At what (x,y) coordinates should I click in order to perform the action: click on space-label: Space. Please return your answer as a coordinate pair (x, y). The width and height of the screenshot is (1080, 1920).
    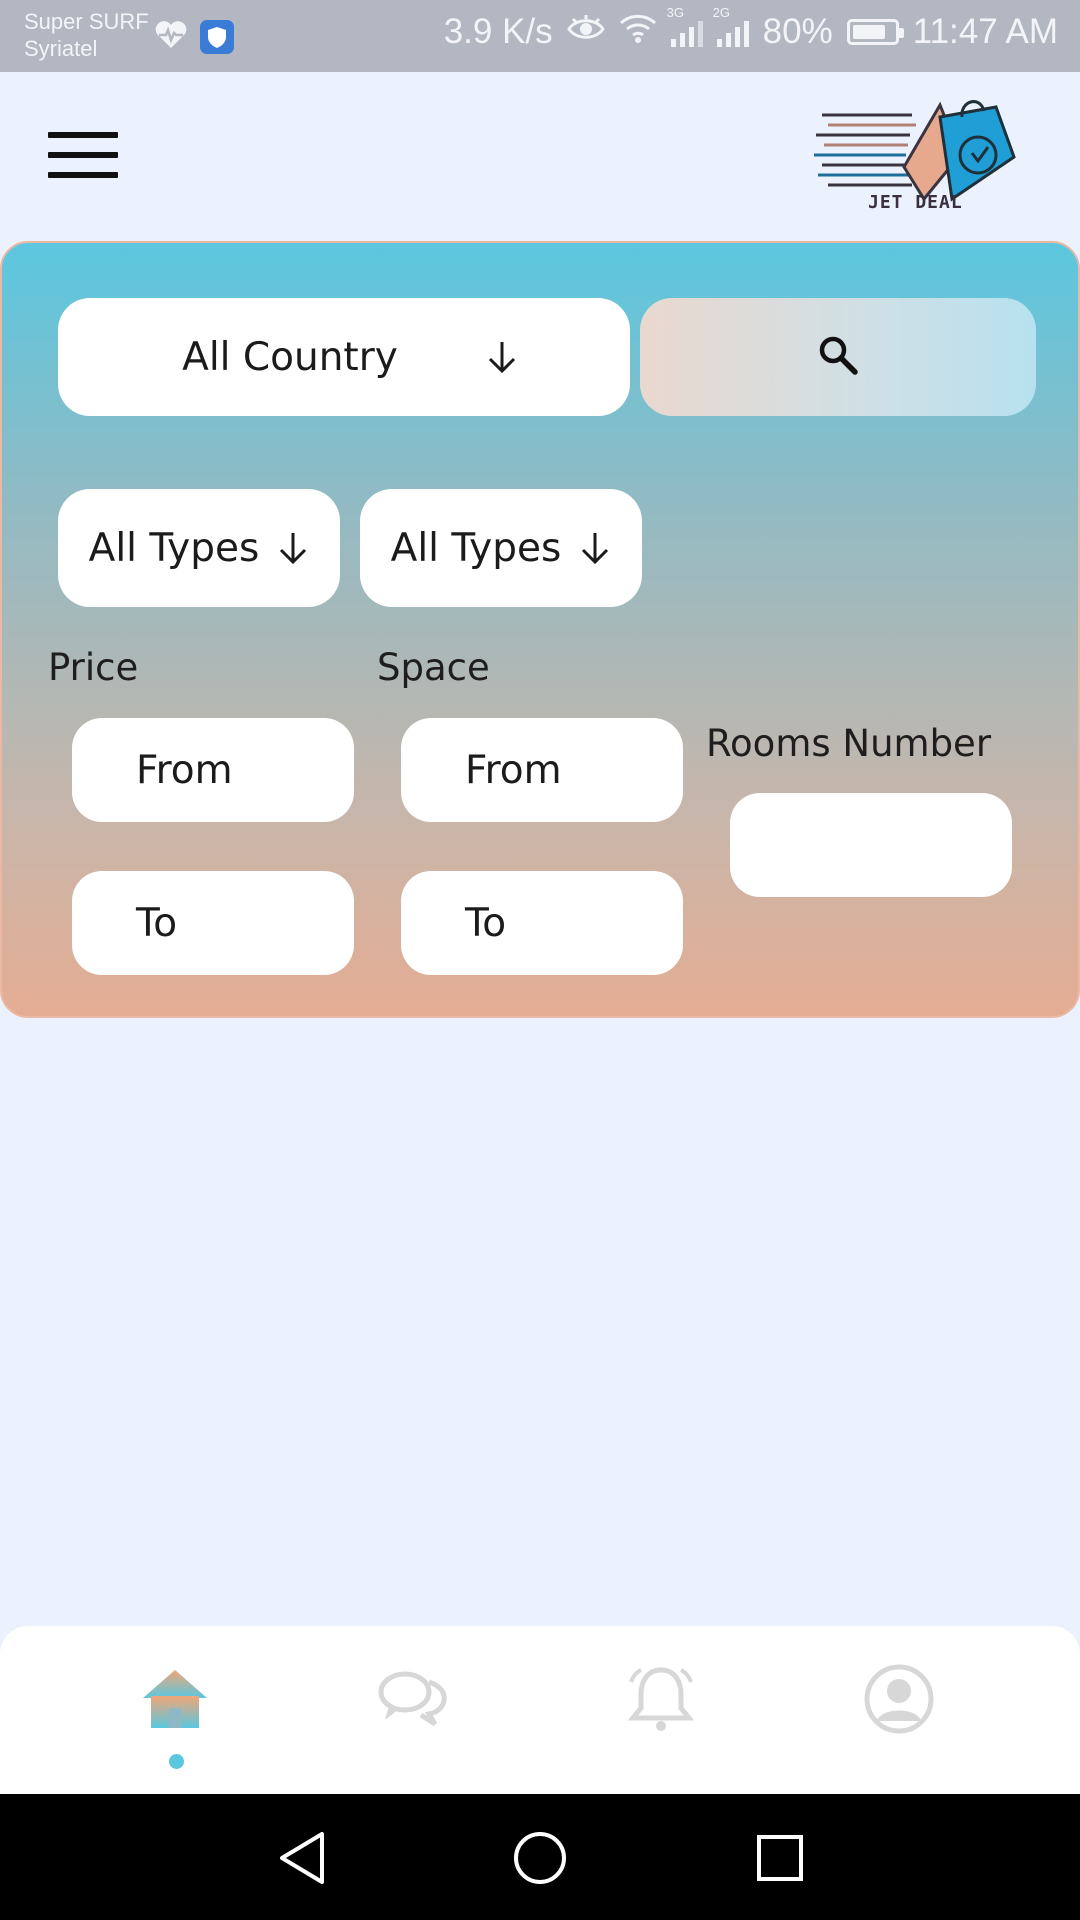
    Looking at the image, I should click on (433, 667).